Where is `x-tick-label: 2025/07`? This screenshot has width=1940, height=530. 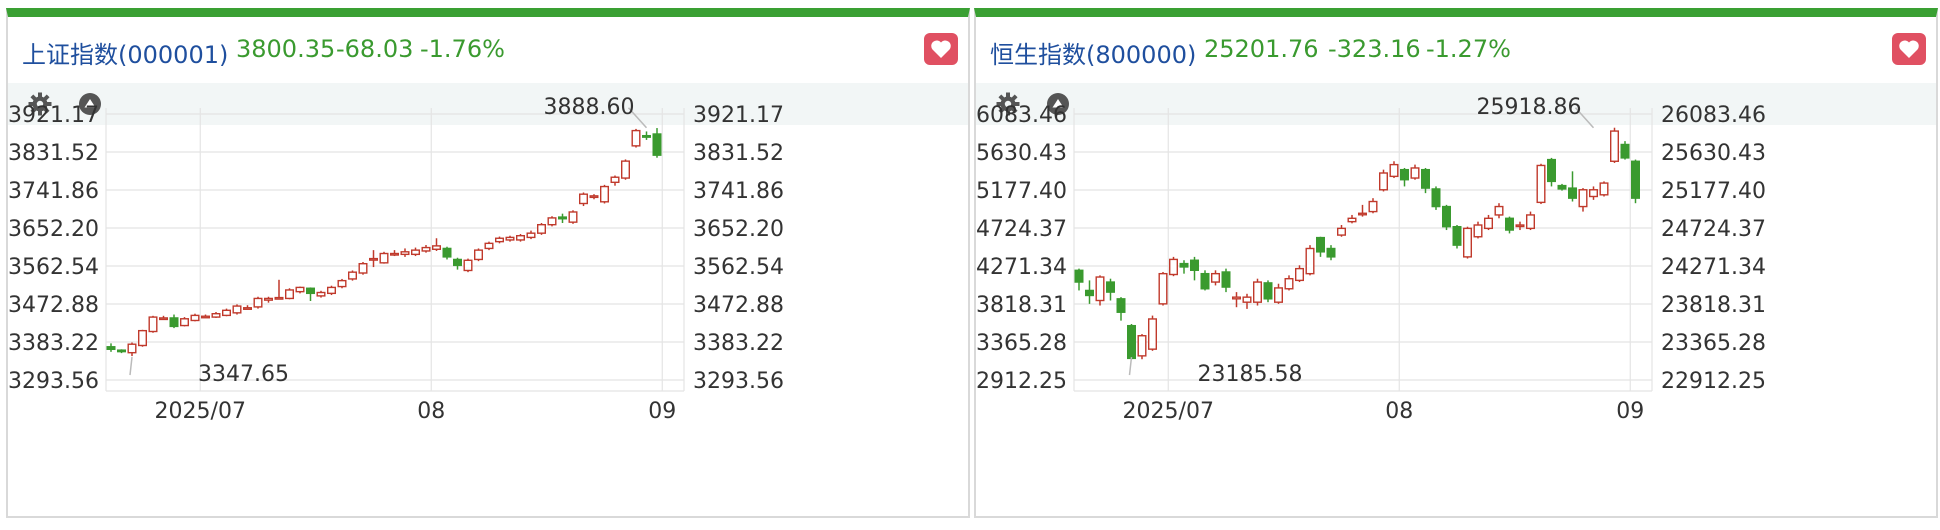 x-tick-label: 2025/07 is located at coordinates (1168, 411).